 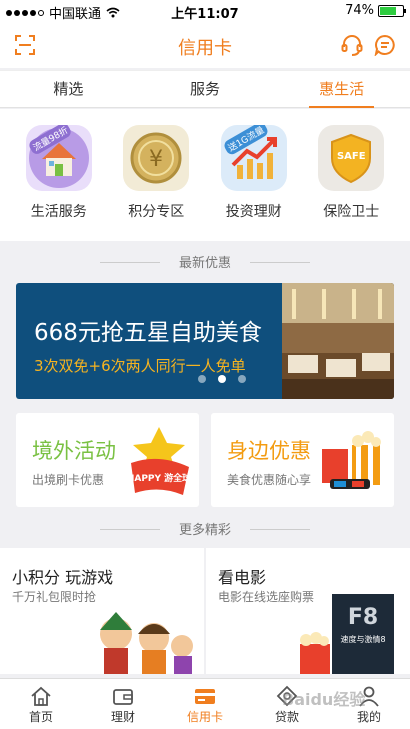 I want to click on movie-poster-art: F8 速度与激情8, so click(x=347, y=634).